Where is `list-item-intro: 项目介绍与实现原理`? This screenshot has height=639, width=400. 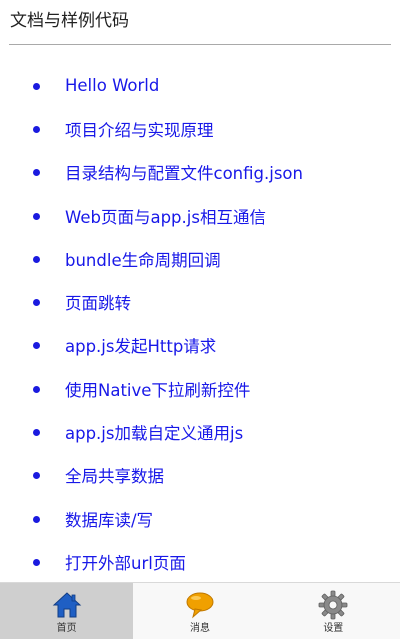 list-item-intro: 项目介绍与实现原理 is located at coordinates (200, 128).